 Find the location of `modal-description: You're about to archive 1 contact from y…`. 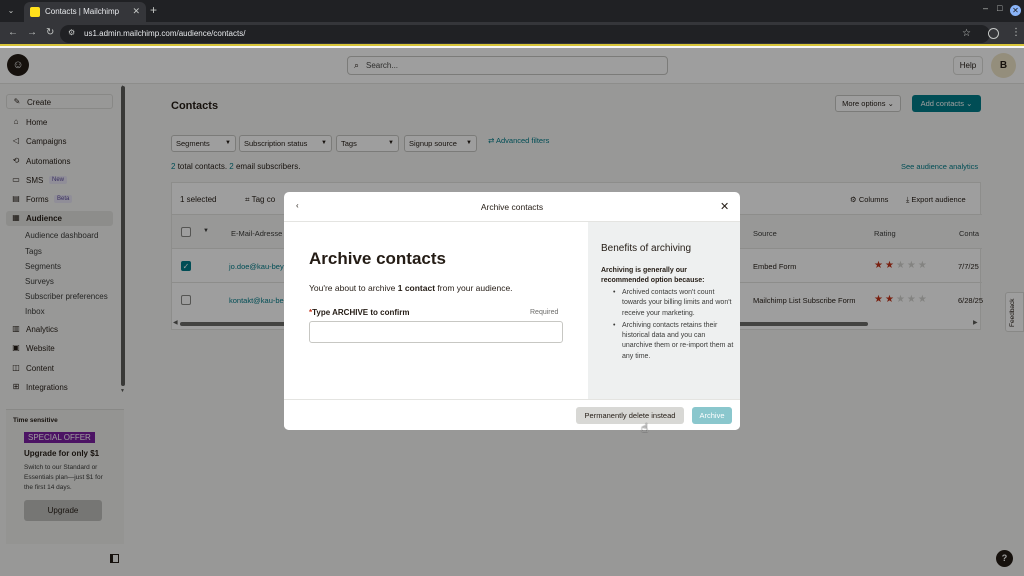

modal-description: You're about to archive 1 contact from y… is located at coordinates (411, 288).